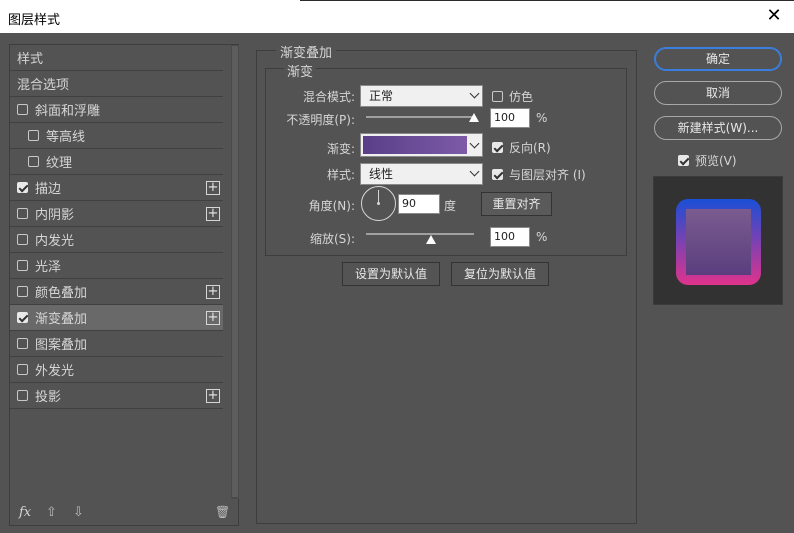 The width and height of the screenshot is (794, 533). I want to click on opacity-input: 100, so click(510, 118).